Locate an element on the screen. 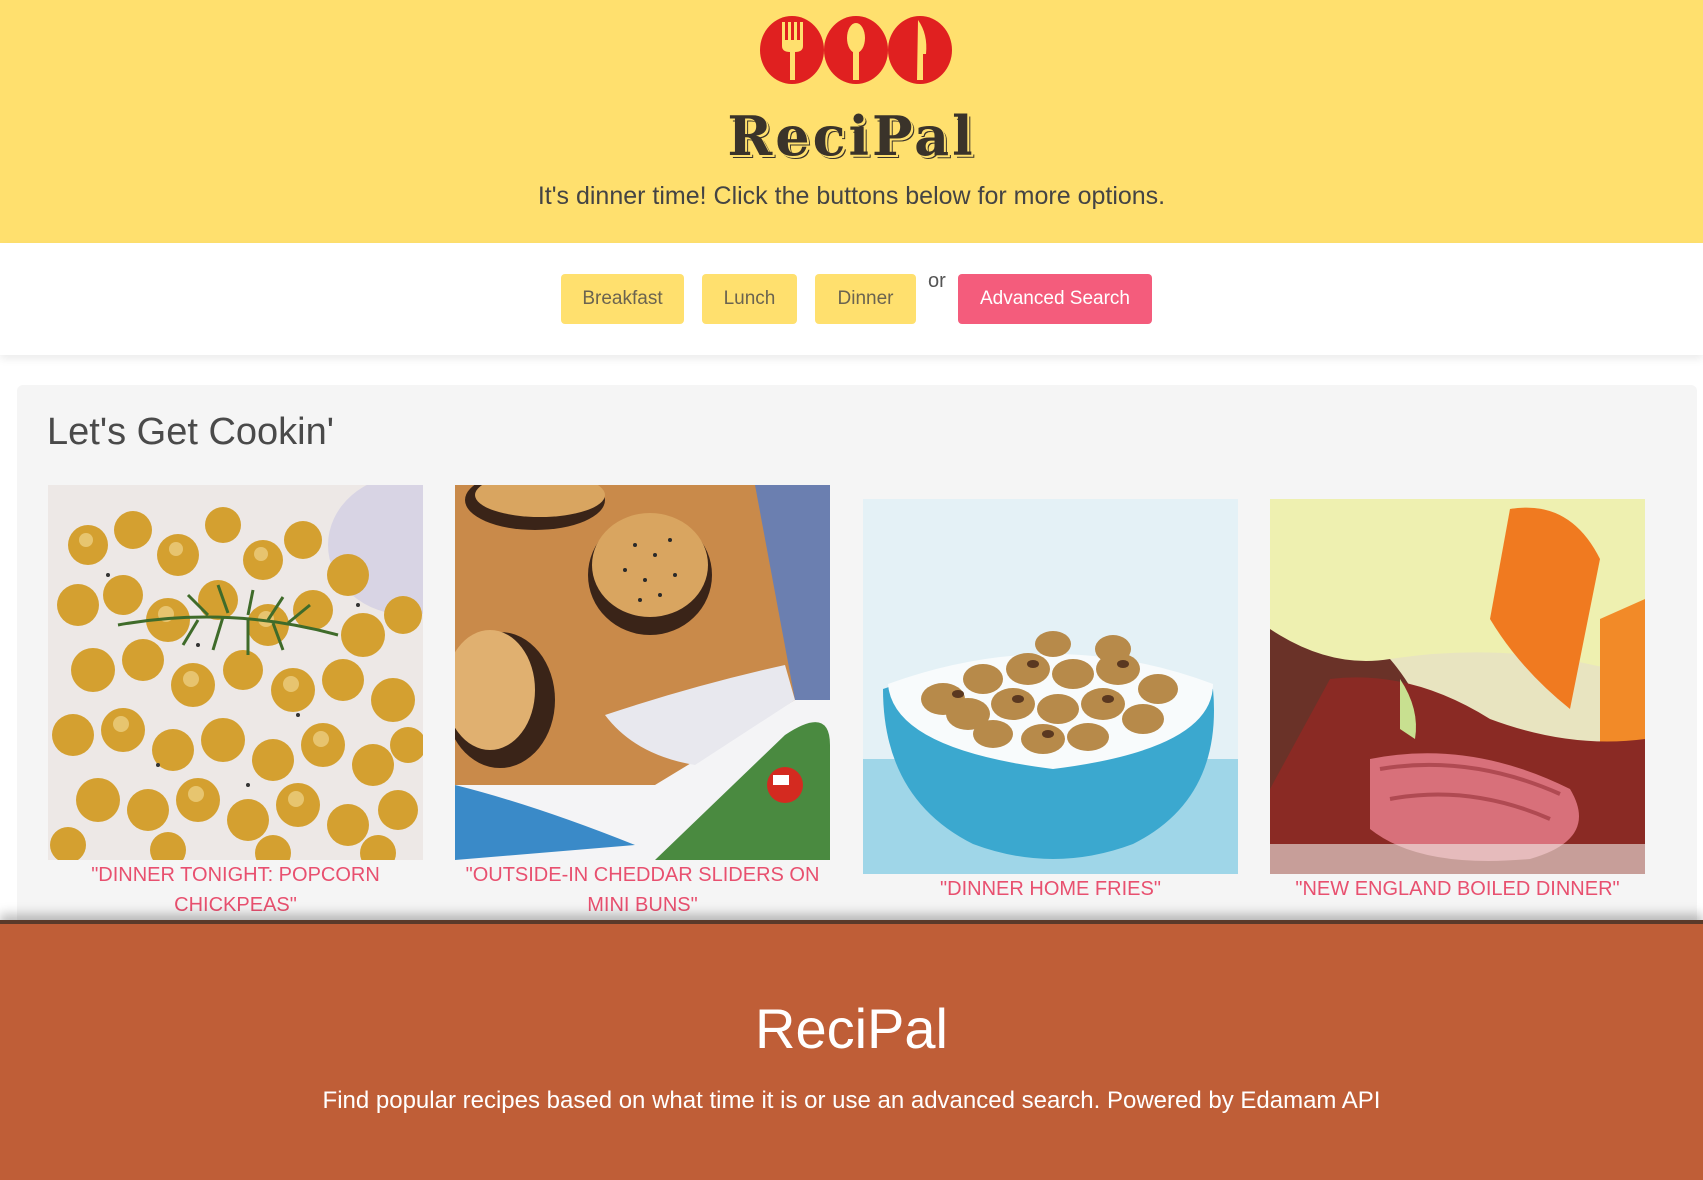 This screenshot has height=1180, width=1703. section-heading: Let's Get Cookin' is located at coordinates (190, 432).